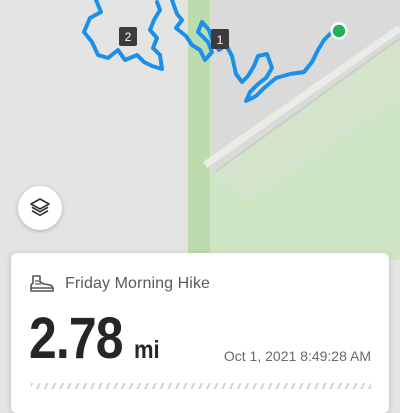 The height and width of the screenshot is (413, 400). I want to click on layers-button, so click(40, 208).